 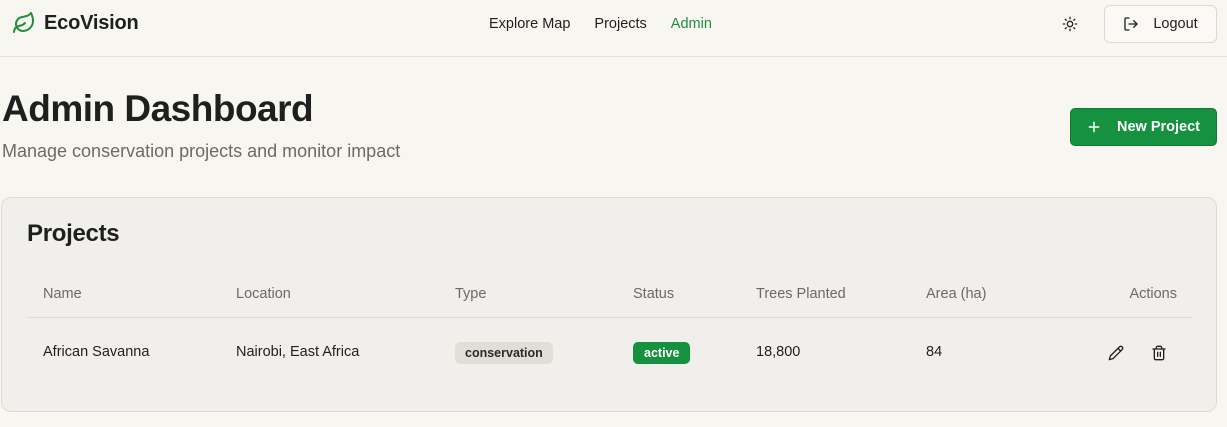 What do you see at coordinates (934, 352) in the screenshot?
I see `cell-area: 84` at bounding box center [934, 352].